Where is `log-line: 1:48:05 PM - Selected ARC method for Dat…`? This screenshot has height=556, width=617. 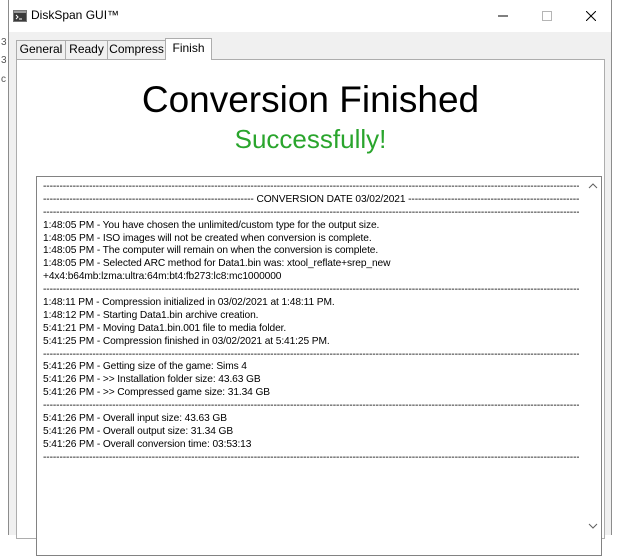 log-line: 1:48:05 PM - Selected ARC method for Dat… is located at coordinates (217, 264).